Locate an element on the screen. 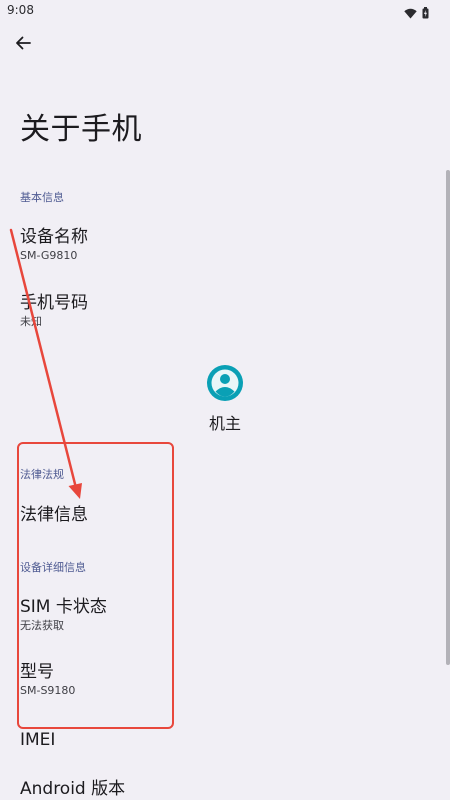 Image resolution: width=450 pixels, height=800 pixels. status-bar: 9:08 is located at coordinates (225, 11).